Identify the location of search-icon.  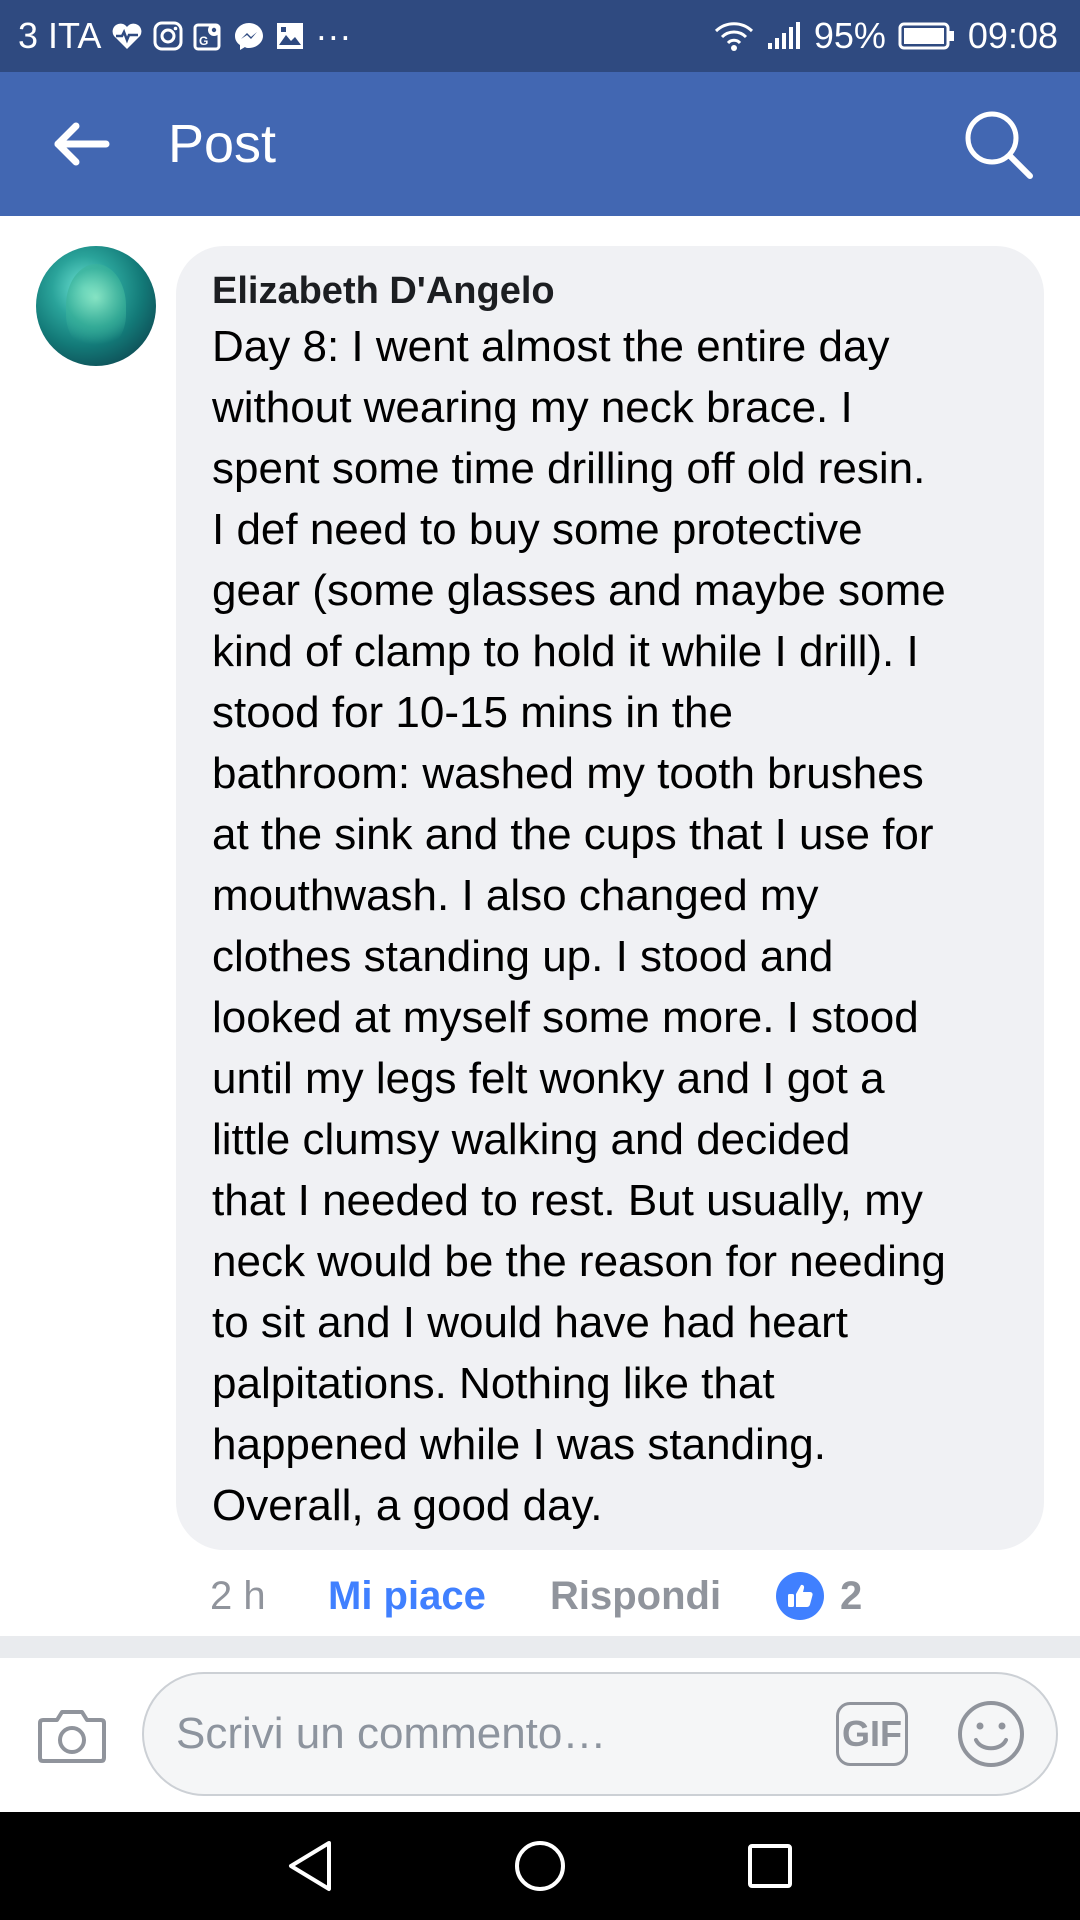
(999, 145).